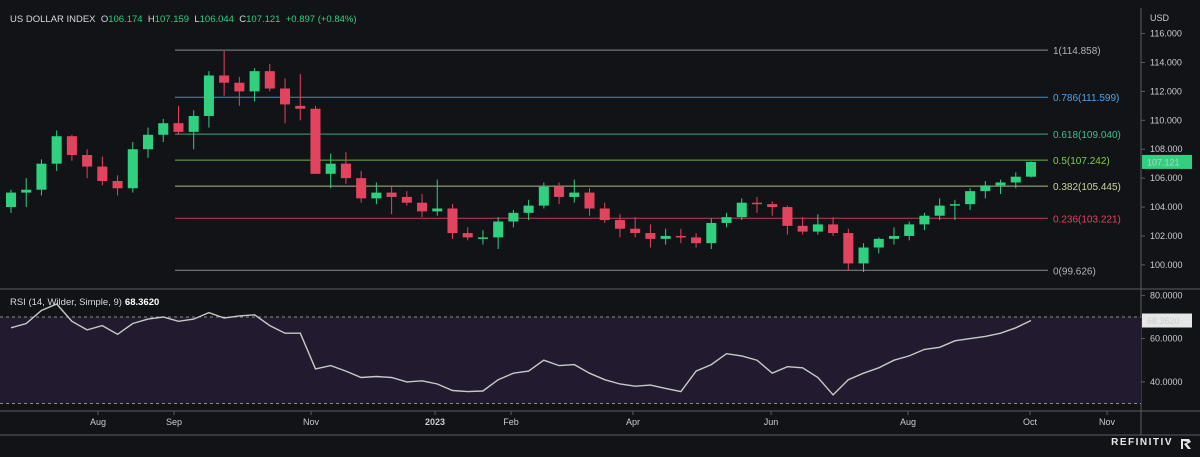  Describe the element at coordinates (1166, 295) in the screenshot. I see `rsi-tick-label: 80.0000` at that location.